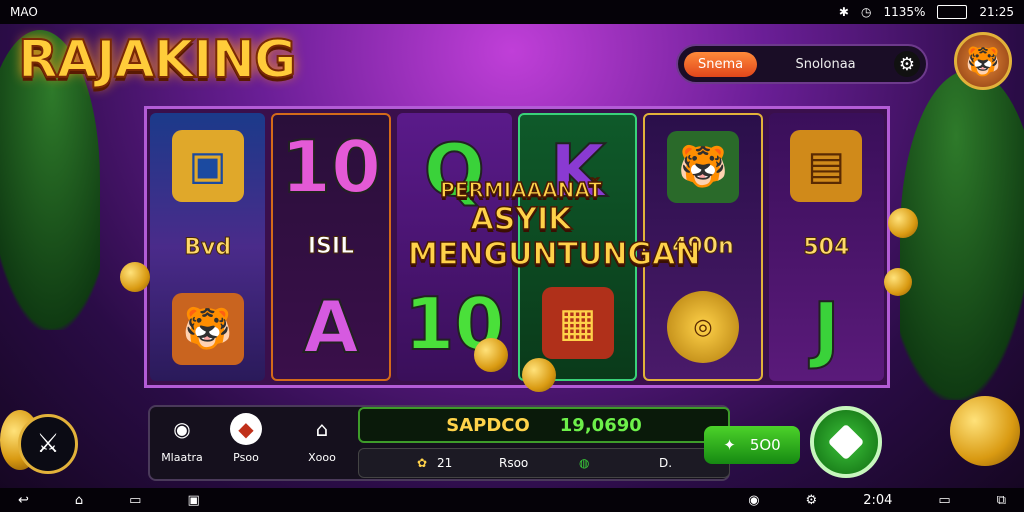 This screenshot has width=1024, height=512. I want to click on golden-chest-icon: ▤, so click(826, 165).